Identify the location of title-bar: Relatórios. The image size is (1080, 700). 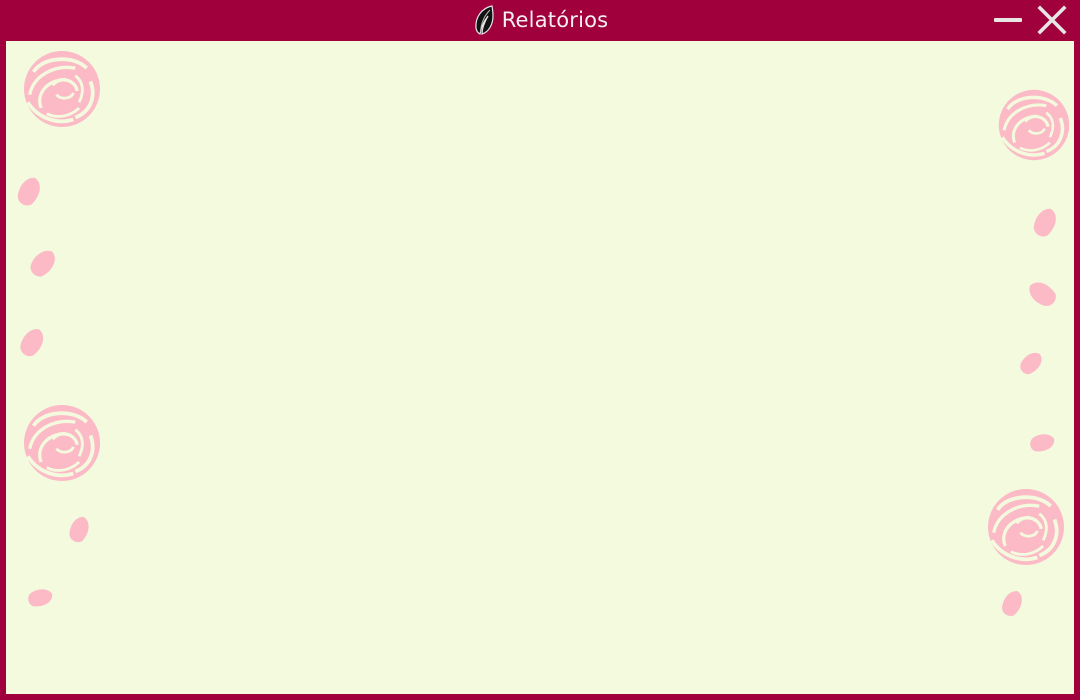
(540, 20).